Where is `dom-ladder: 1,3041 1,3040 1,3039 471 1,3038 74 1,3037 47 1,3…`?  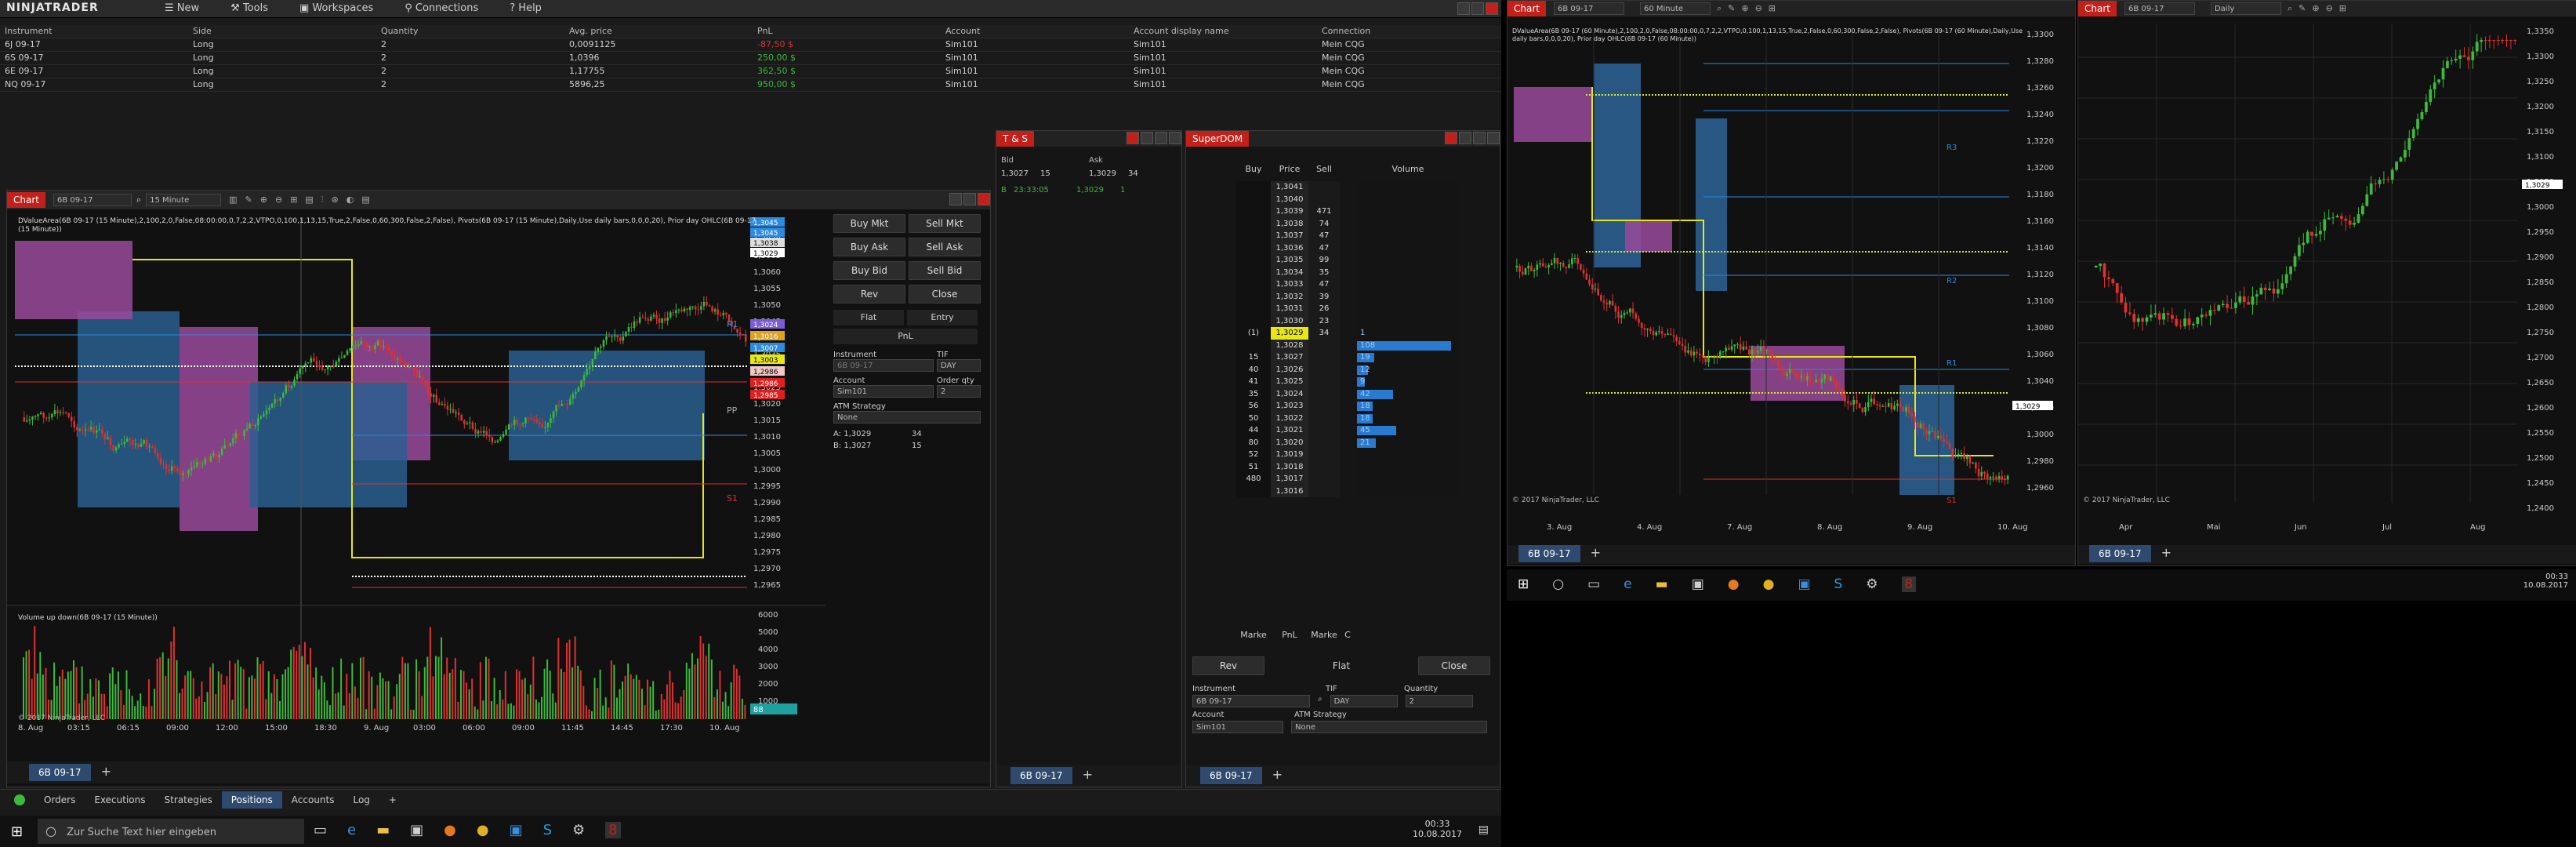
dom-ladder: 1,3041 1,3040 1,3039 471 1,3038 74 1,3037 47 1,3… is located at coordinates (1361, 339).